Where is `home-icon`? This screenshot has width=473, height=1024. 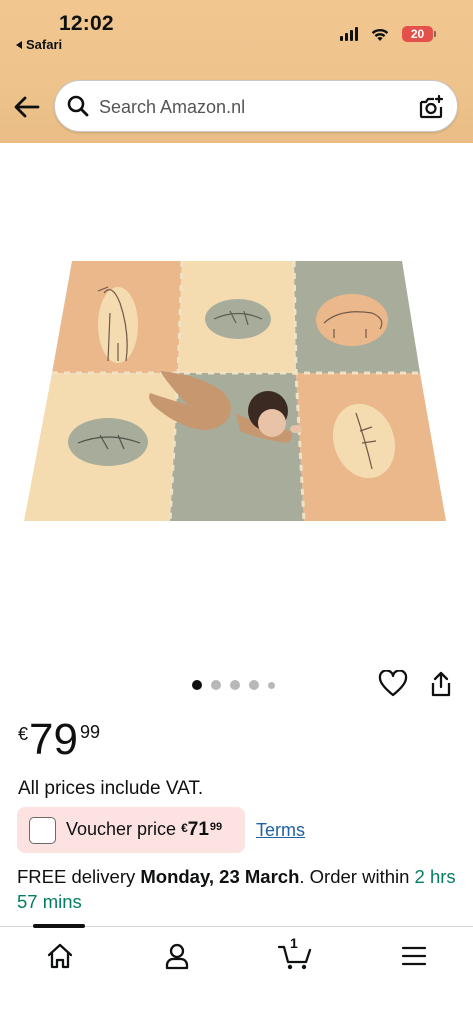
home-icon is located at coordinates (60, 956).